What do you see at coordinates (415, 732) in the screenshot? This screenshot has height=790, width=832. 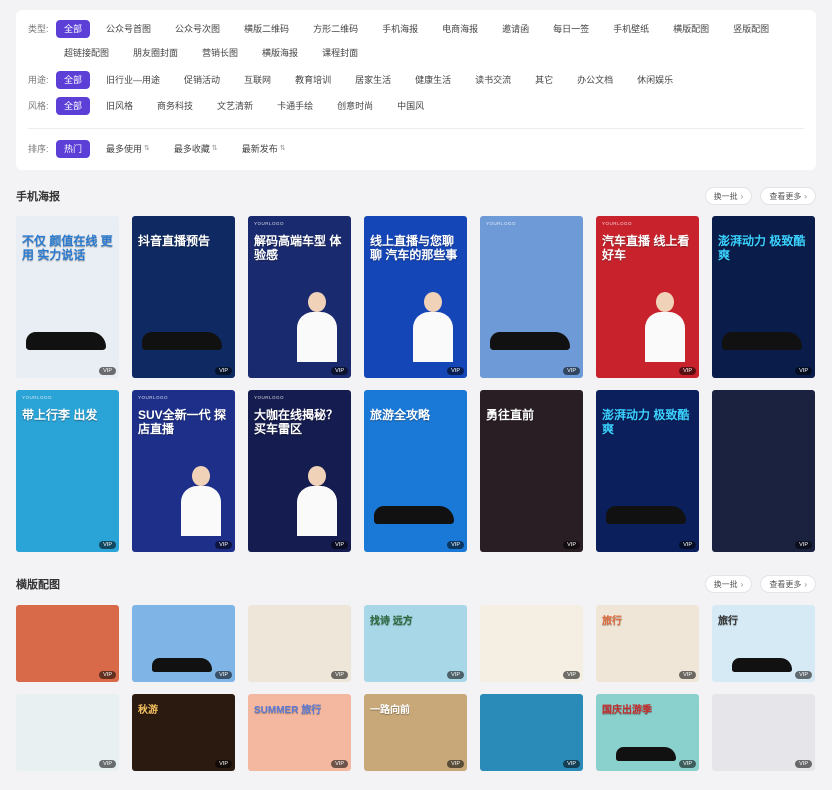 I see `template-card: 一路向前 VIP` at bounding box center [415, 732].